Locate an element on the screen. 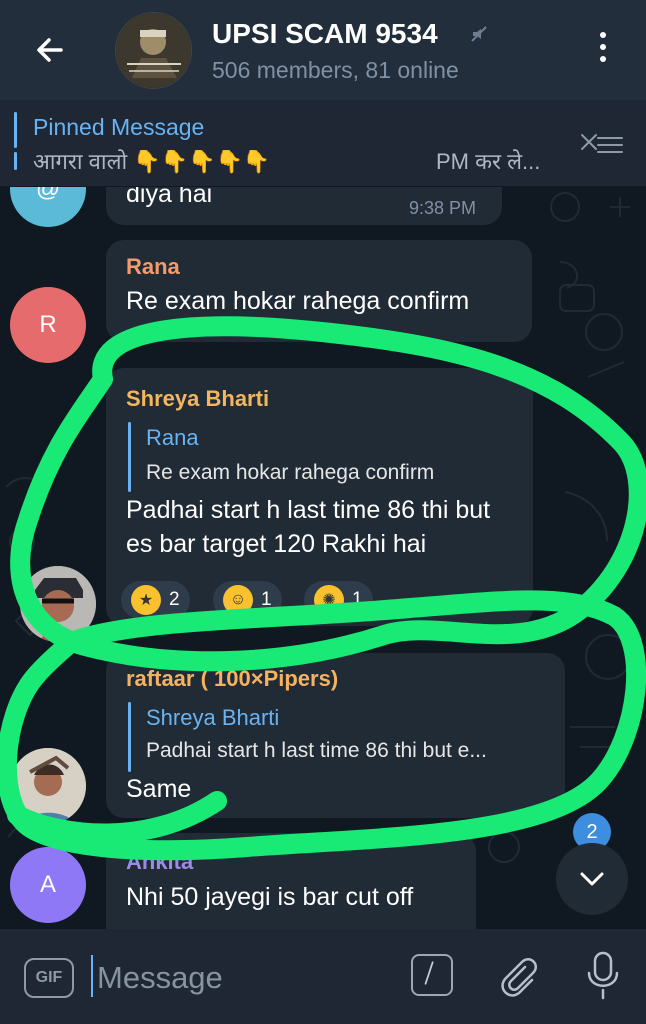 This screenshot has width=646, height=1024. gif-button: GIF is located at coordinates (49, 978).